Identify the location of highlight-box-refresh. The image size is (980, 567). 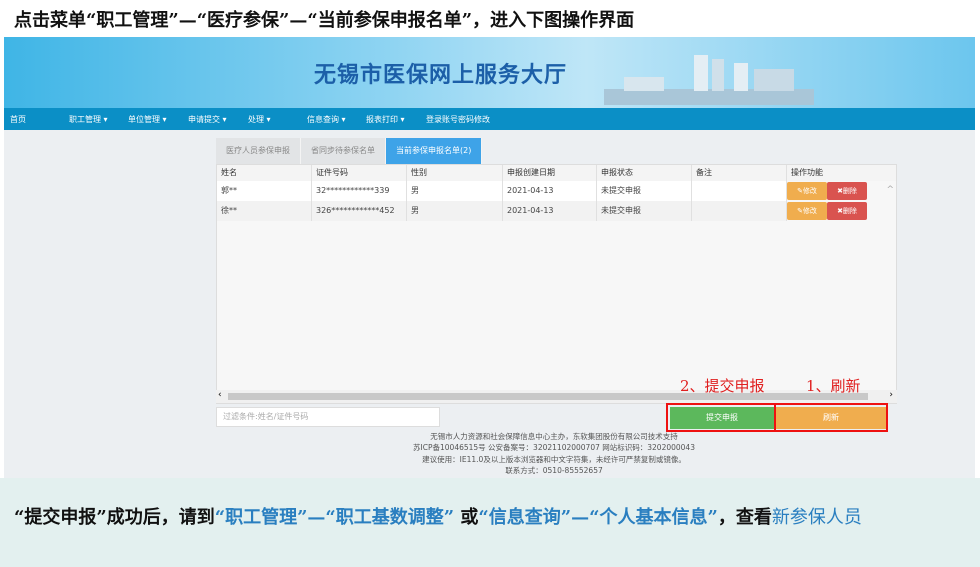
(831, 417).